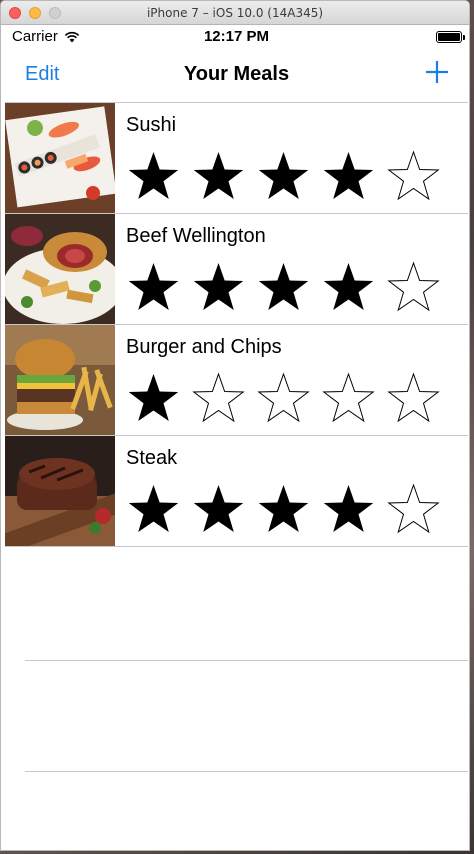 Image resolution: width=474 pixels, height=854 pixels. I want to click on table-row: Beef Wellington, so click(236, 269).